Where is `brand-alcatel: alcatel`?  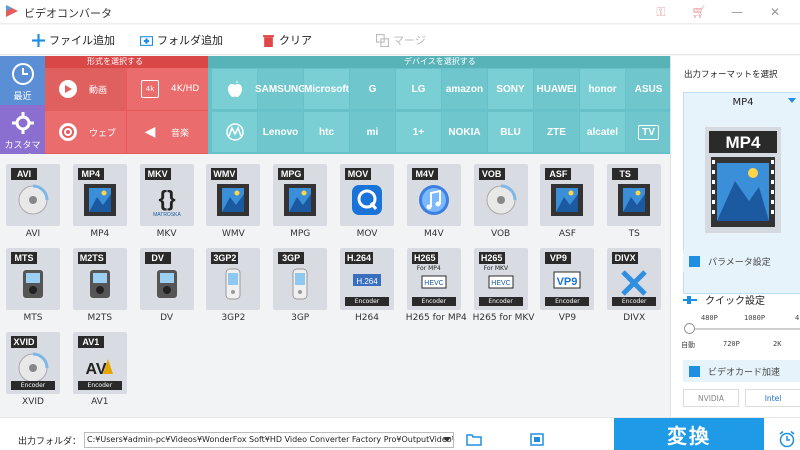 brand-alcatel: alcatel is located at coordinates (602, 132).